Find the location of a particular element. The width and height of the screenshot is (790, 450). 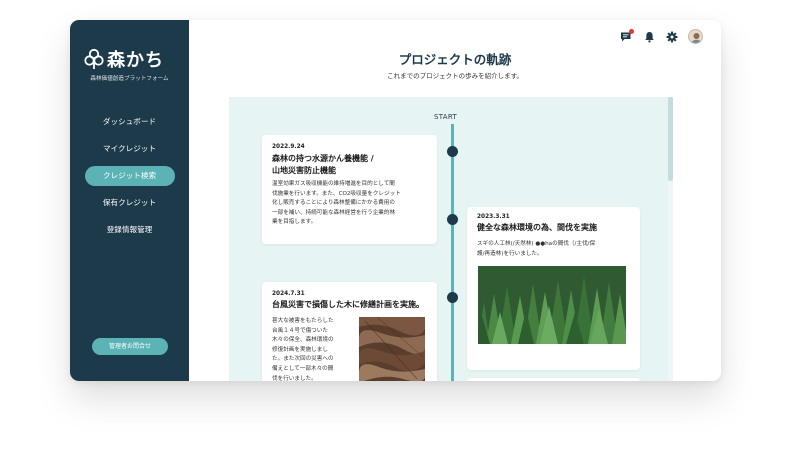

sidebar-nav: ダッシュボード マイクレジット クレジット検索 保有クレジット 登録情報管理 is located at coordinates (129, 179).